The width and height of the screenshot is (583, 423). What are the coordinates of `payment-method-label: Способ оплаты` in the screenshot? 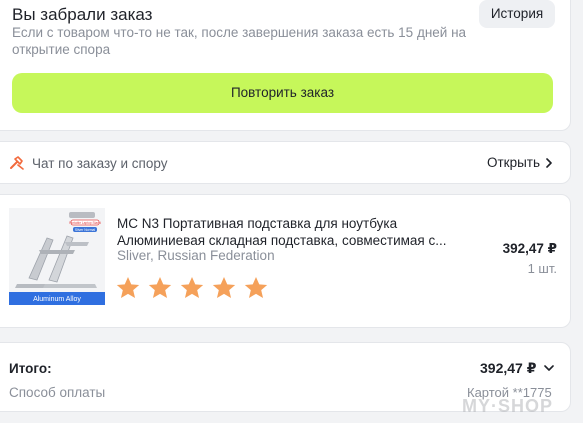 It's located at (57, 392).